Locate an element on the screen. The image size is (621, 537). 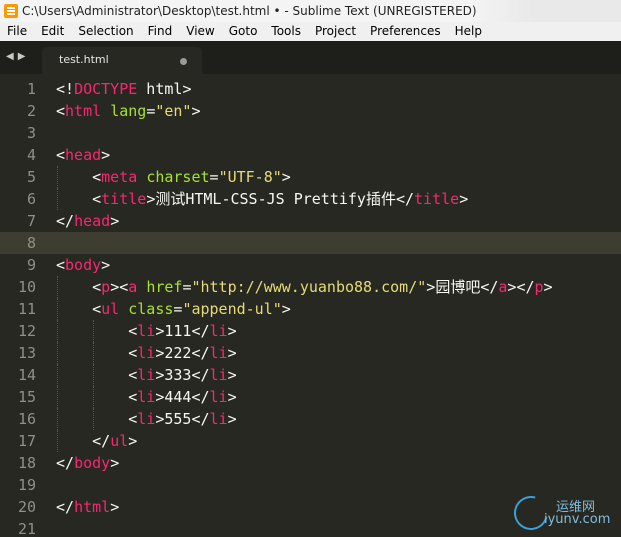
code-token: head is located at coordinates (92, 221).